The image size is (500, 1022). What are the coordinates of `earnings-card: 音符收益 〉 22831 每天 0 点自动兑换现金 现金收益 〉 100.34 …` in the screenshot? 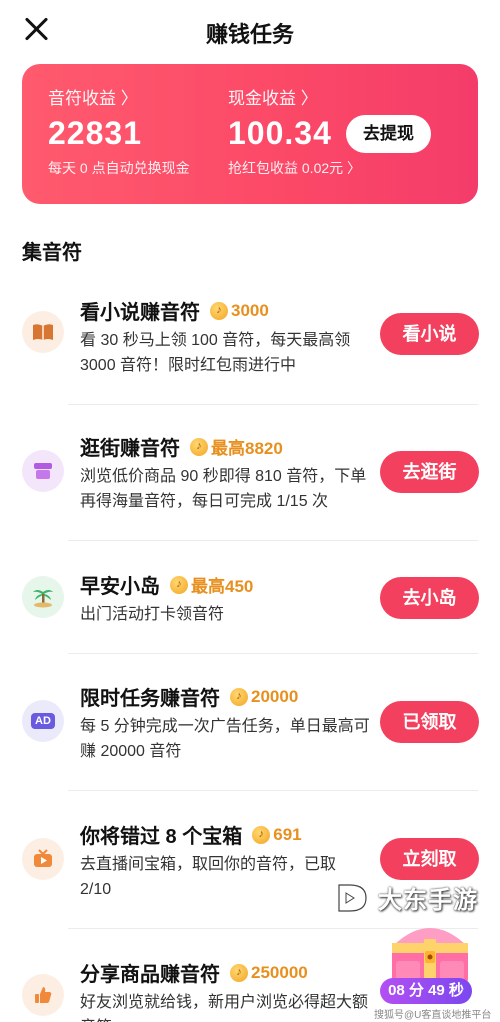 It's located at (250, 134).